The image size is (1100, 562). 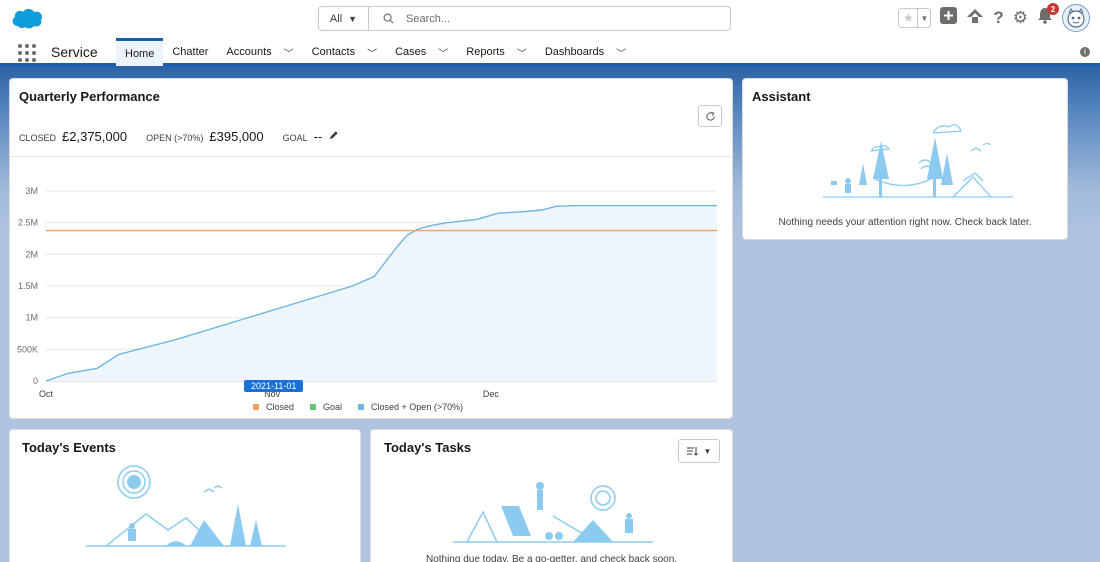 What do you see at coordinates (31, 254) in the screenshot?
I see `y-tick-label: 2M` at bounding box center [31, 254].